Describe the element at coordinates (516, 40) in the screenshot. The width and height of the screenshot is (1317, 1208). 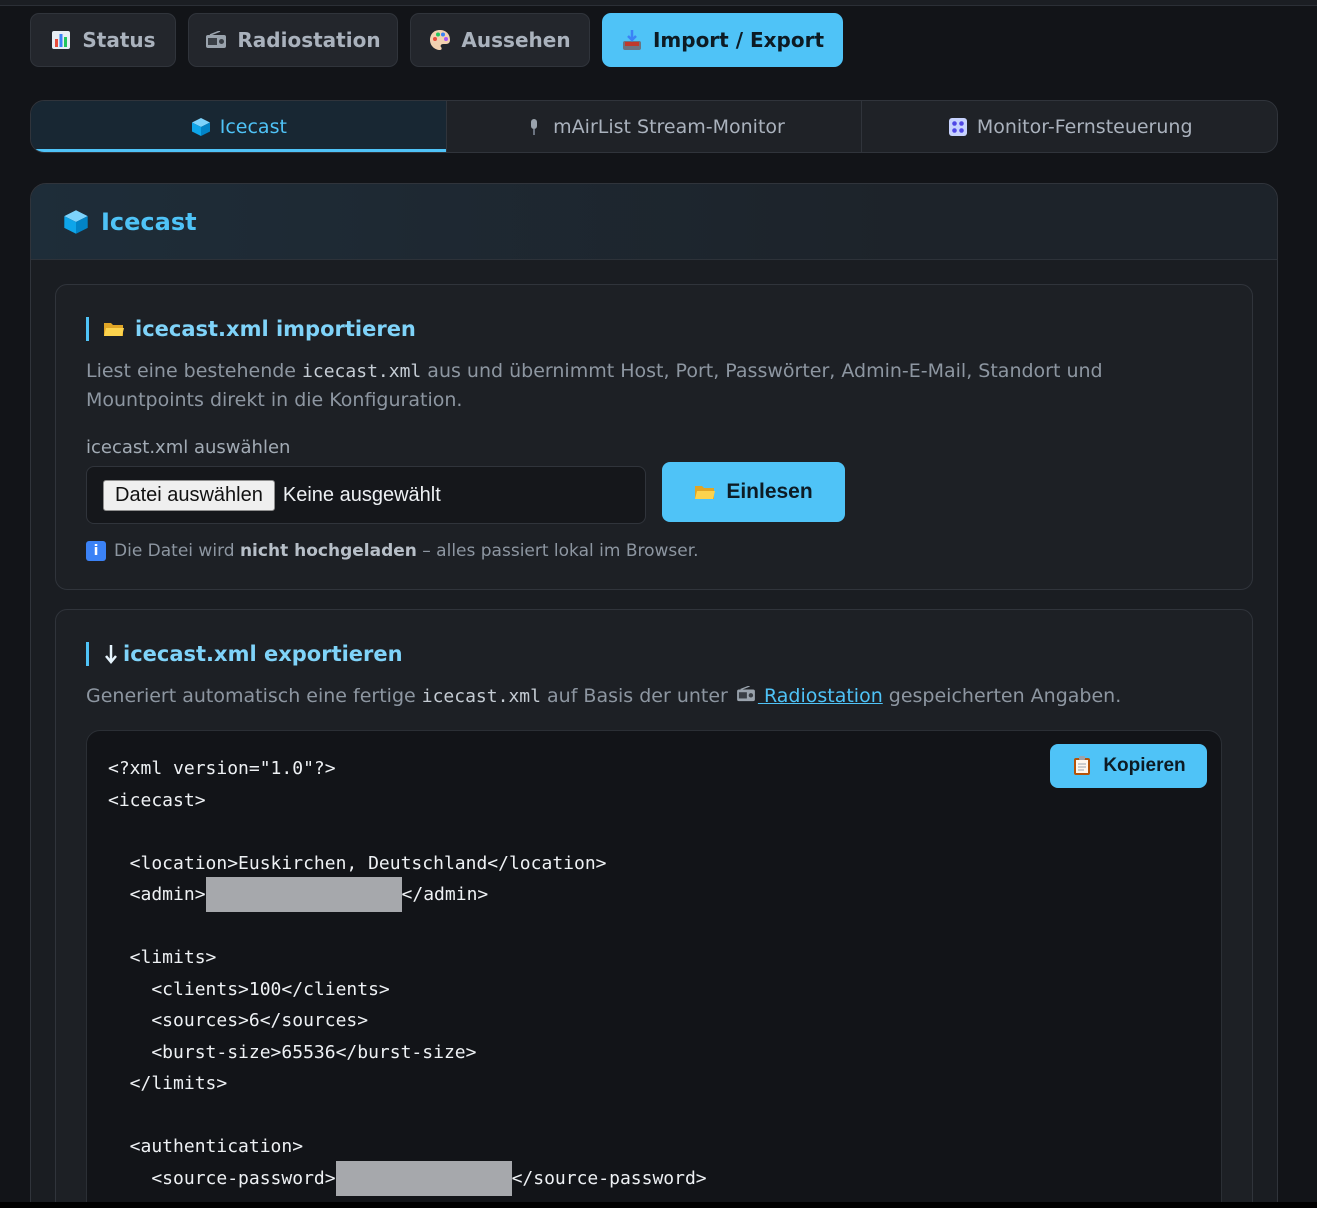
I see `tab-label: Aussehen` at that location.